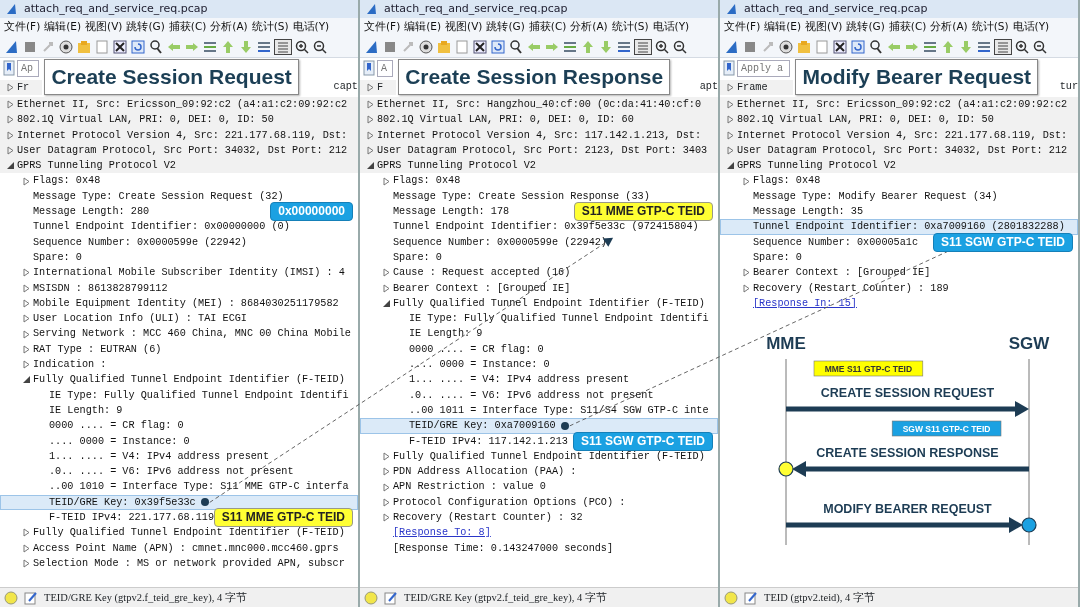 The height and width of the screenshot is (607, 1080). What do you see at coordinates (539, 212) in the screenshot?
I see `tree-row: Message Length: 178 S11 MME GTP-C TEID` at bounding box center [539, 212].